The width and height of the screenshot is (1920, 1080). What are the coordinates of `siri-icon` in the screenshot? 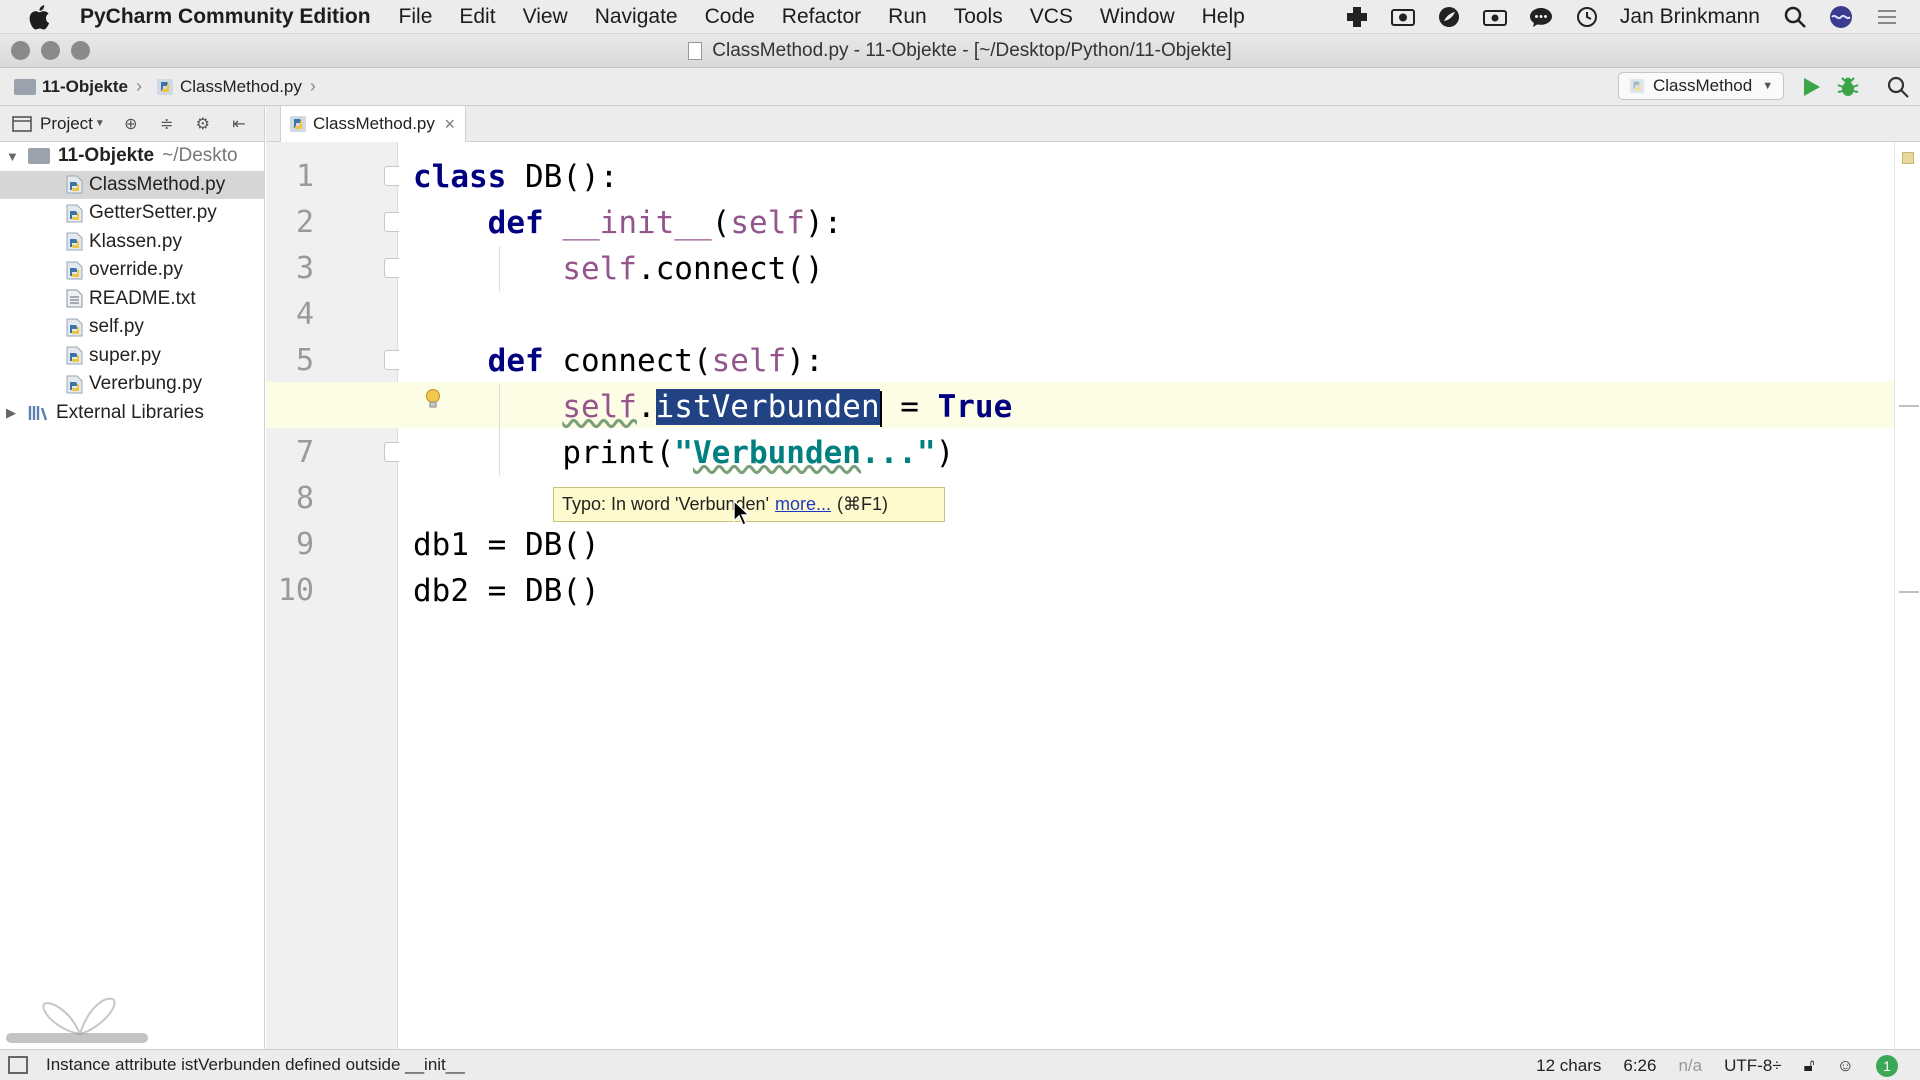 It's located at (1841, 17).